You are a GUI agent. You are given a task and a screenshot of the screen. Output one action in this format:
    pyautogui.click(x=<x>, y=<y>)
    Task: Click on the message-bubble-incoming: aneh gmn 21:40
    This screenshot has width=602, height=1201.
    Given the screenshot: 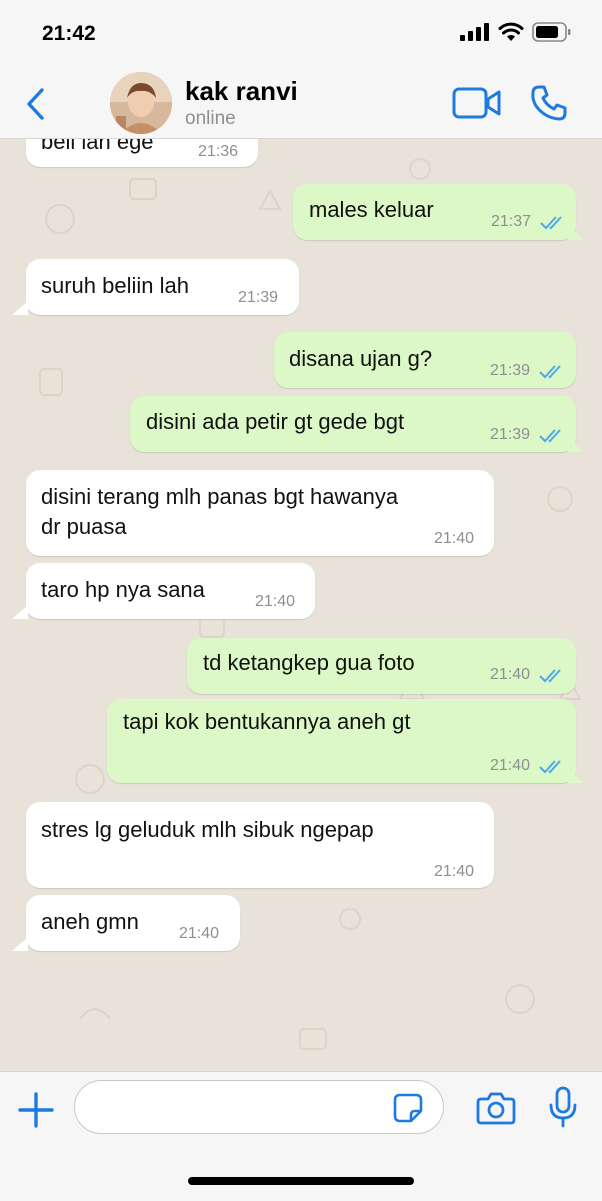 What is the action you would take?
    pyautogui.click(x=133, y=923)
    